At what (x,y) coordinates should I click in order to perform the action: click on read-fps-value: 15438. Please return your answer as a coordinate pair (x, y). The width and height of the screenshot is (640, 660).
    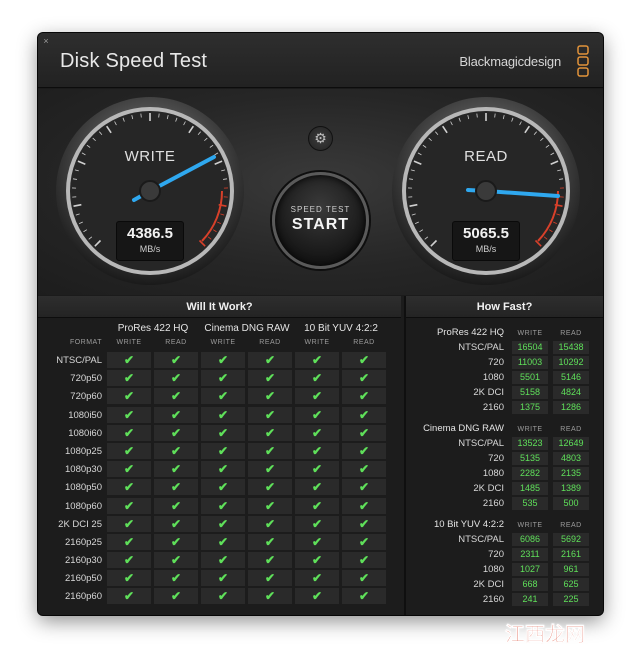
    Looking at the image, I should click on (571, 347).